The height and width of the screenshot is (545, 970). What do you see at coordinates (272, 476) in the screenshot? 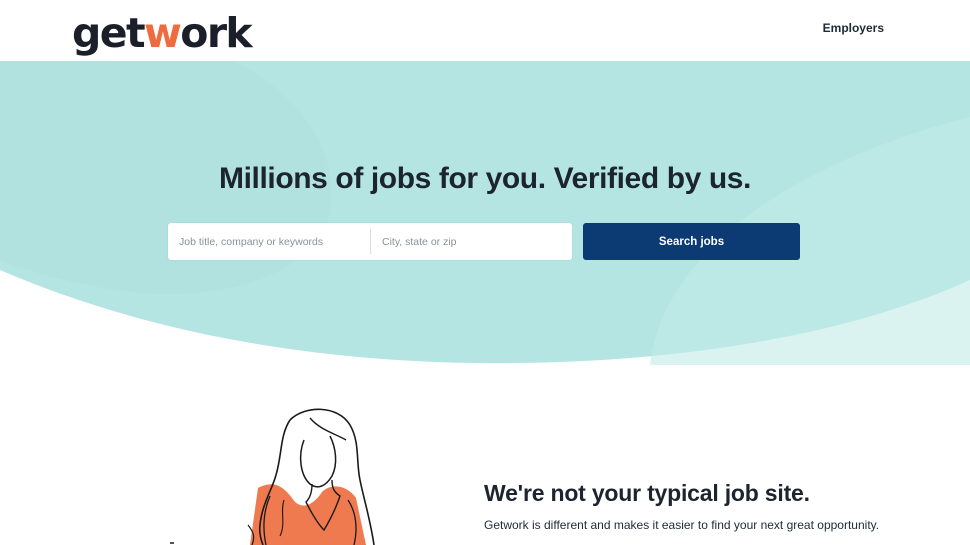
I see `woman-line-art-illustration` at bounding box center [272, 476].